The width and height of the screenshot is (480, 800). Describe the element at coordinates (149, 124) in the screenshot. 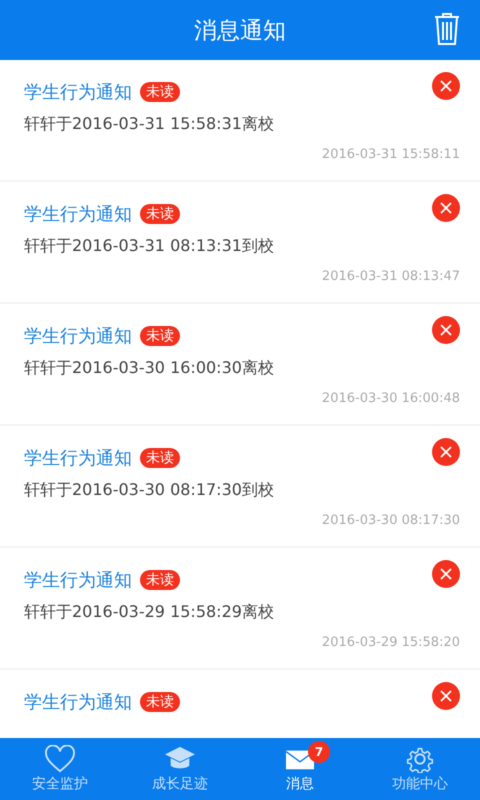

I see `message-text: 轩轩于2016-03-31 15:58:31离校` at that location.